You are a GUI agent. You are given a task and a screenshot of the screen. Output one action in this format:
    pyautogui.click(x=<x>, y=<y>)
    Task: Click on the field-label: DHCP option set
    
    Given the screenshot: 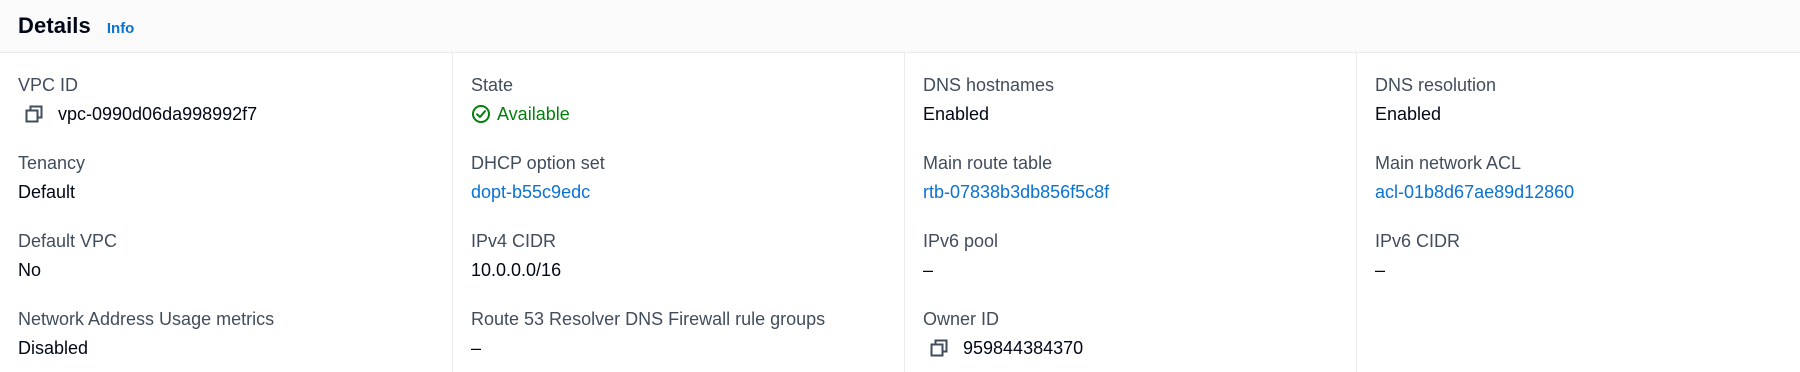 What is the action you would take?
    pyautogui.click(x=538, y=163)
    